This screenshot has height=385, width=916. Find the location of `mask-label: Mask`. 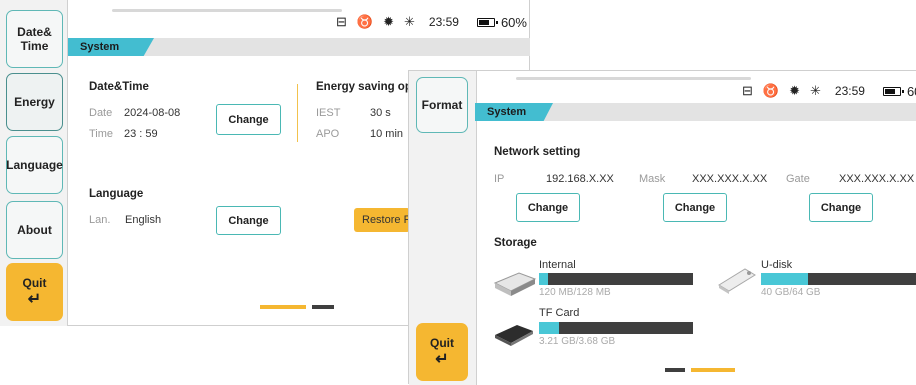

mask-label: Mask is located at coordinates (652, 179).